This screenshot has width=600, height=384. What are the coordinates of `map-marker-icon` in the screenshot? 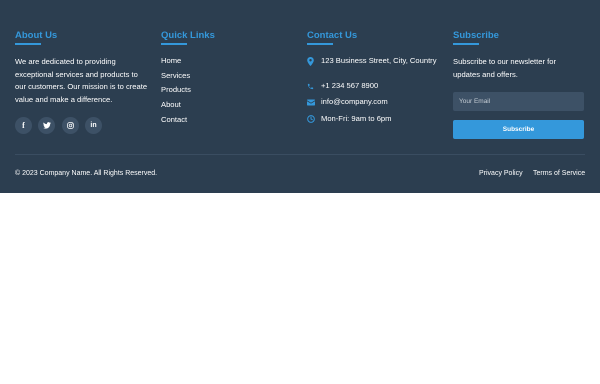 It's located at (310, 61).